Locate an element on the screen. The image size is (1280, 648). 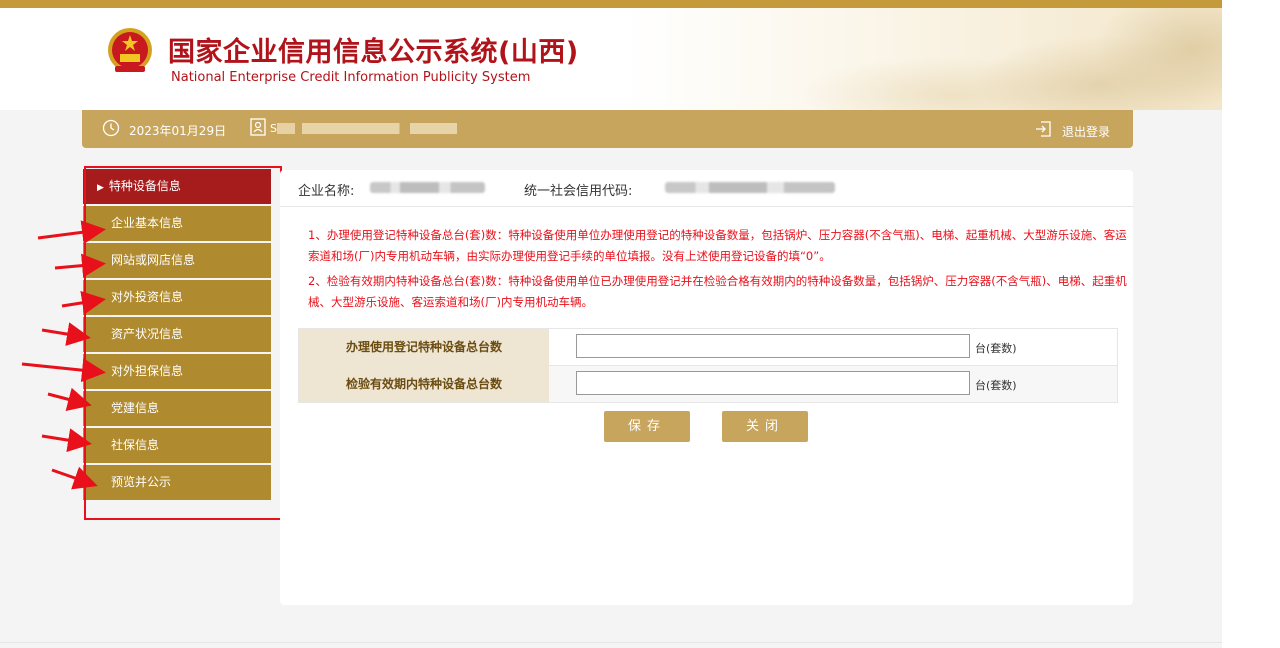
equipment-form: 办理使用登记特种设备总台数 台(套数) 检验有效期内特种设备总台数 台(套数) is located at coordinates (708, 365).